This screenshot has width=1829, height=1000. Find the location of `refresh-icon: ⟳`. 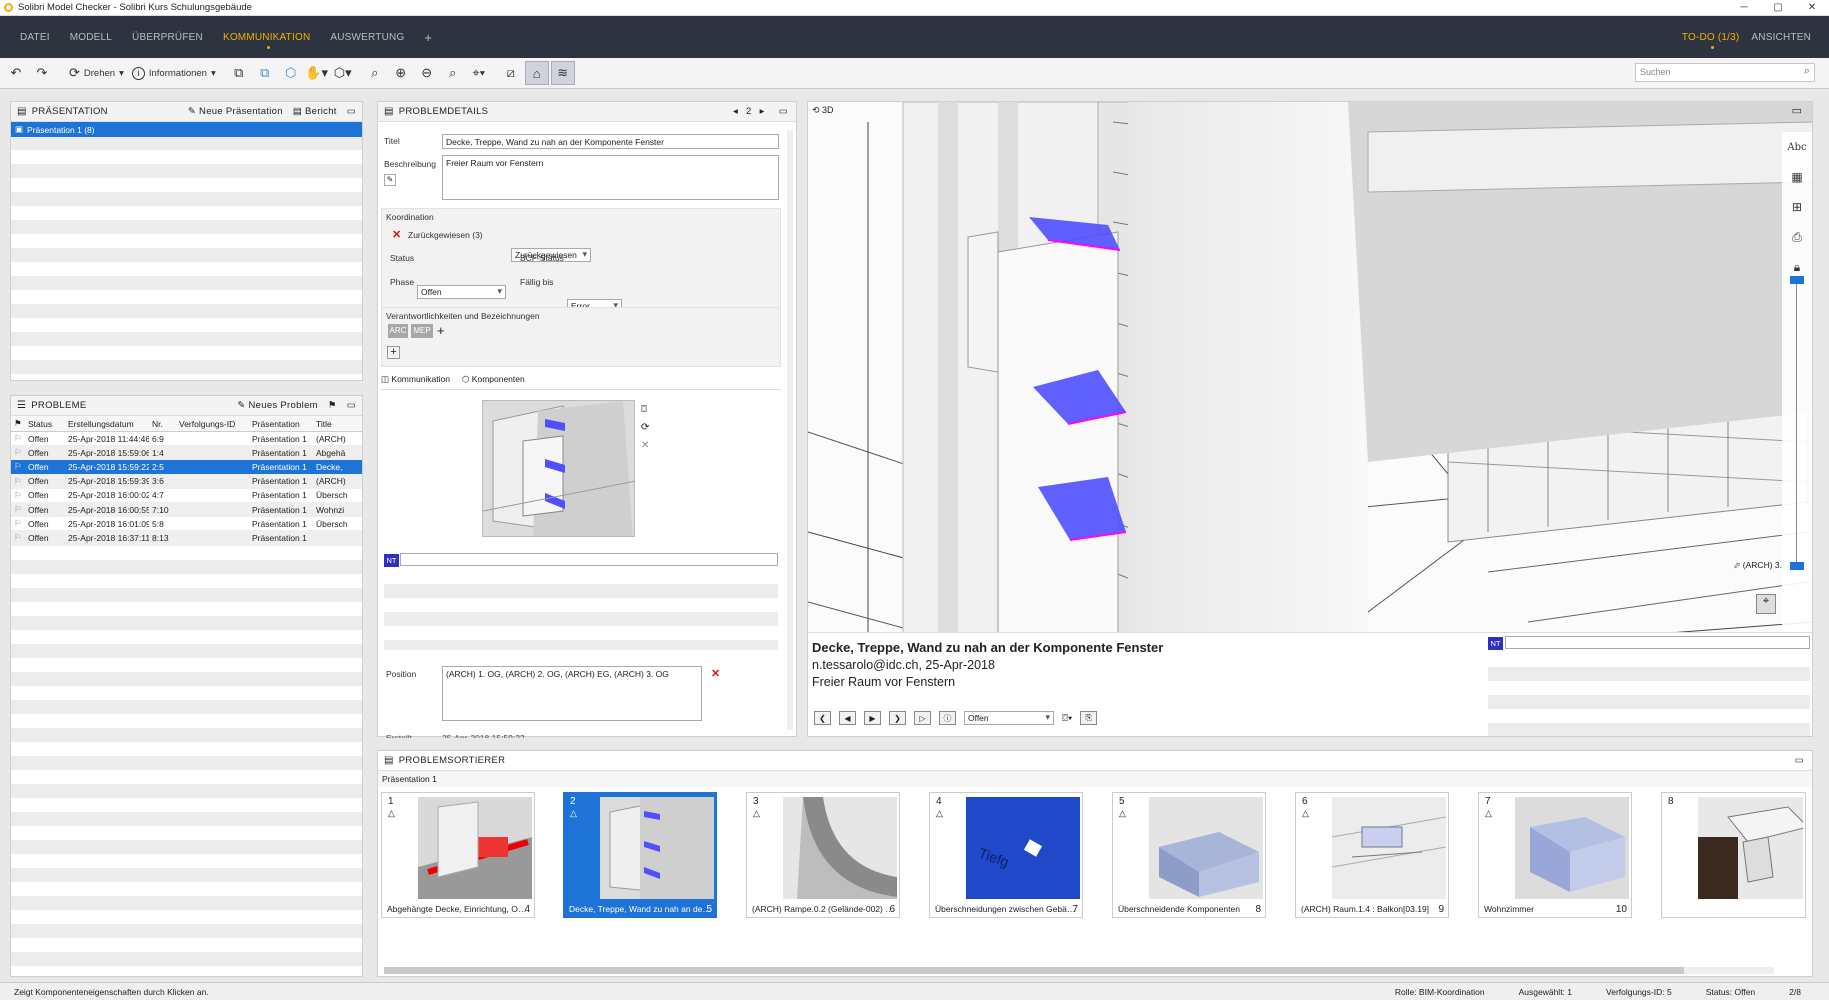

refresh-icon: ⟳ is located at coordinates (645, 427).